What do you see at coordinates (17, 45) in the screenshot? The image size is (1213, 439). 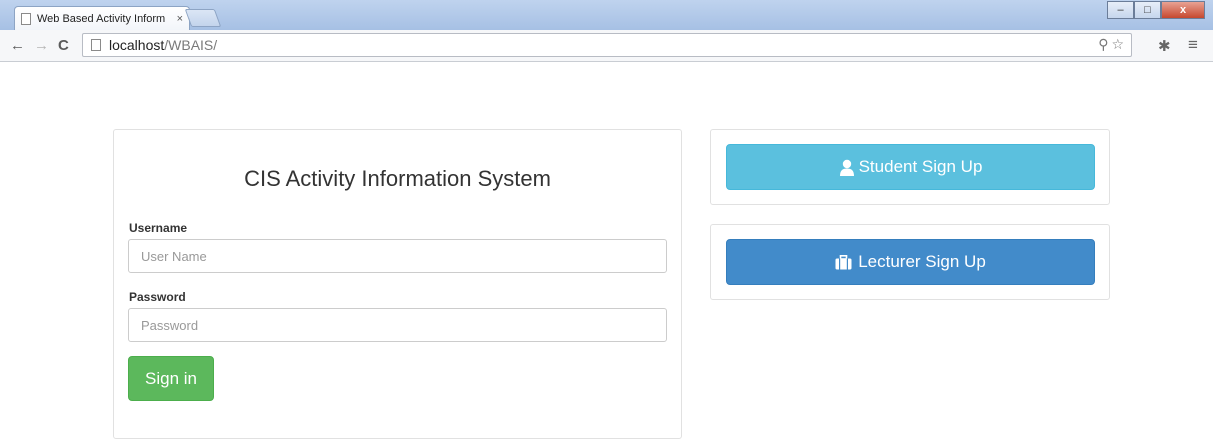 I see `back-arrow-icon: ←` at bounding box center [17, 45].